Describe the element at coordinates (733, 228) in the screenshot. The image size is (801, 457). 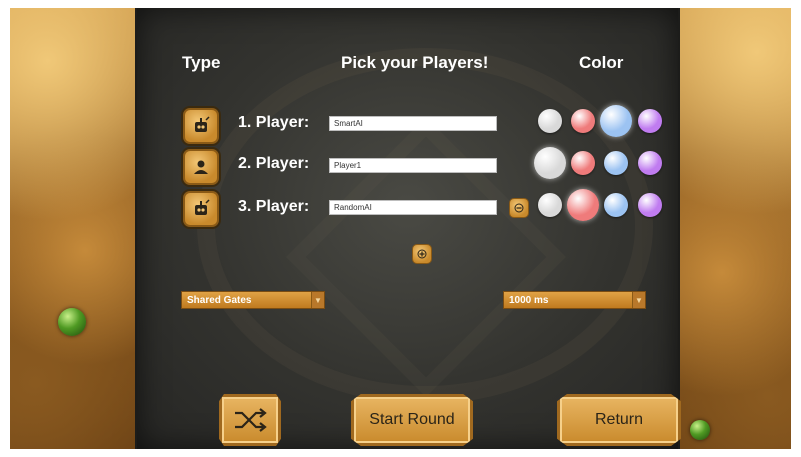
I see `right-decorative-border` at that location.